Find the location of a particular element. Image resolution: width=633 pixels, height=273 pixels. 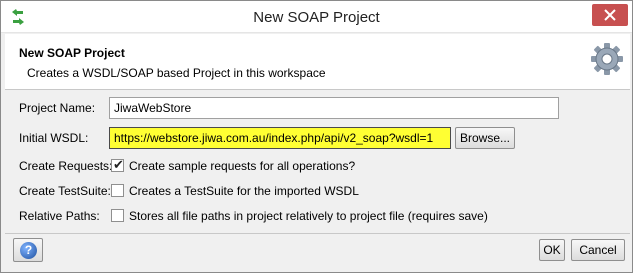

project-name-input: JiwaWebStore is located at coordinates (334, 108).